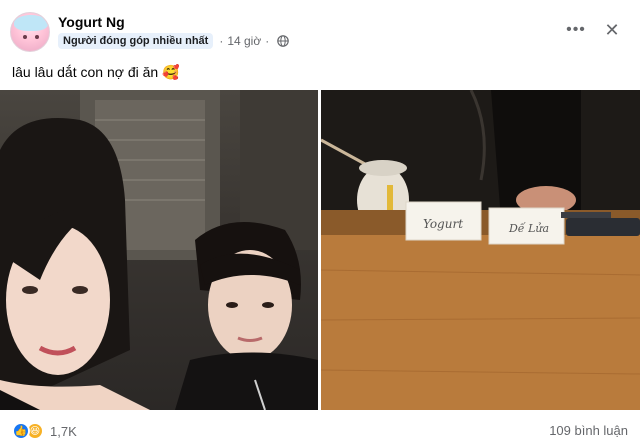  What do you see at coordinates (283, 41) in the screenshot?
I see `globe-icon` at bounding box center [283, 41].